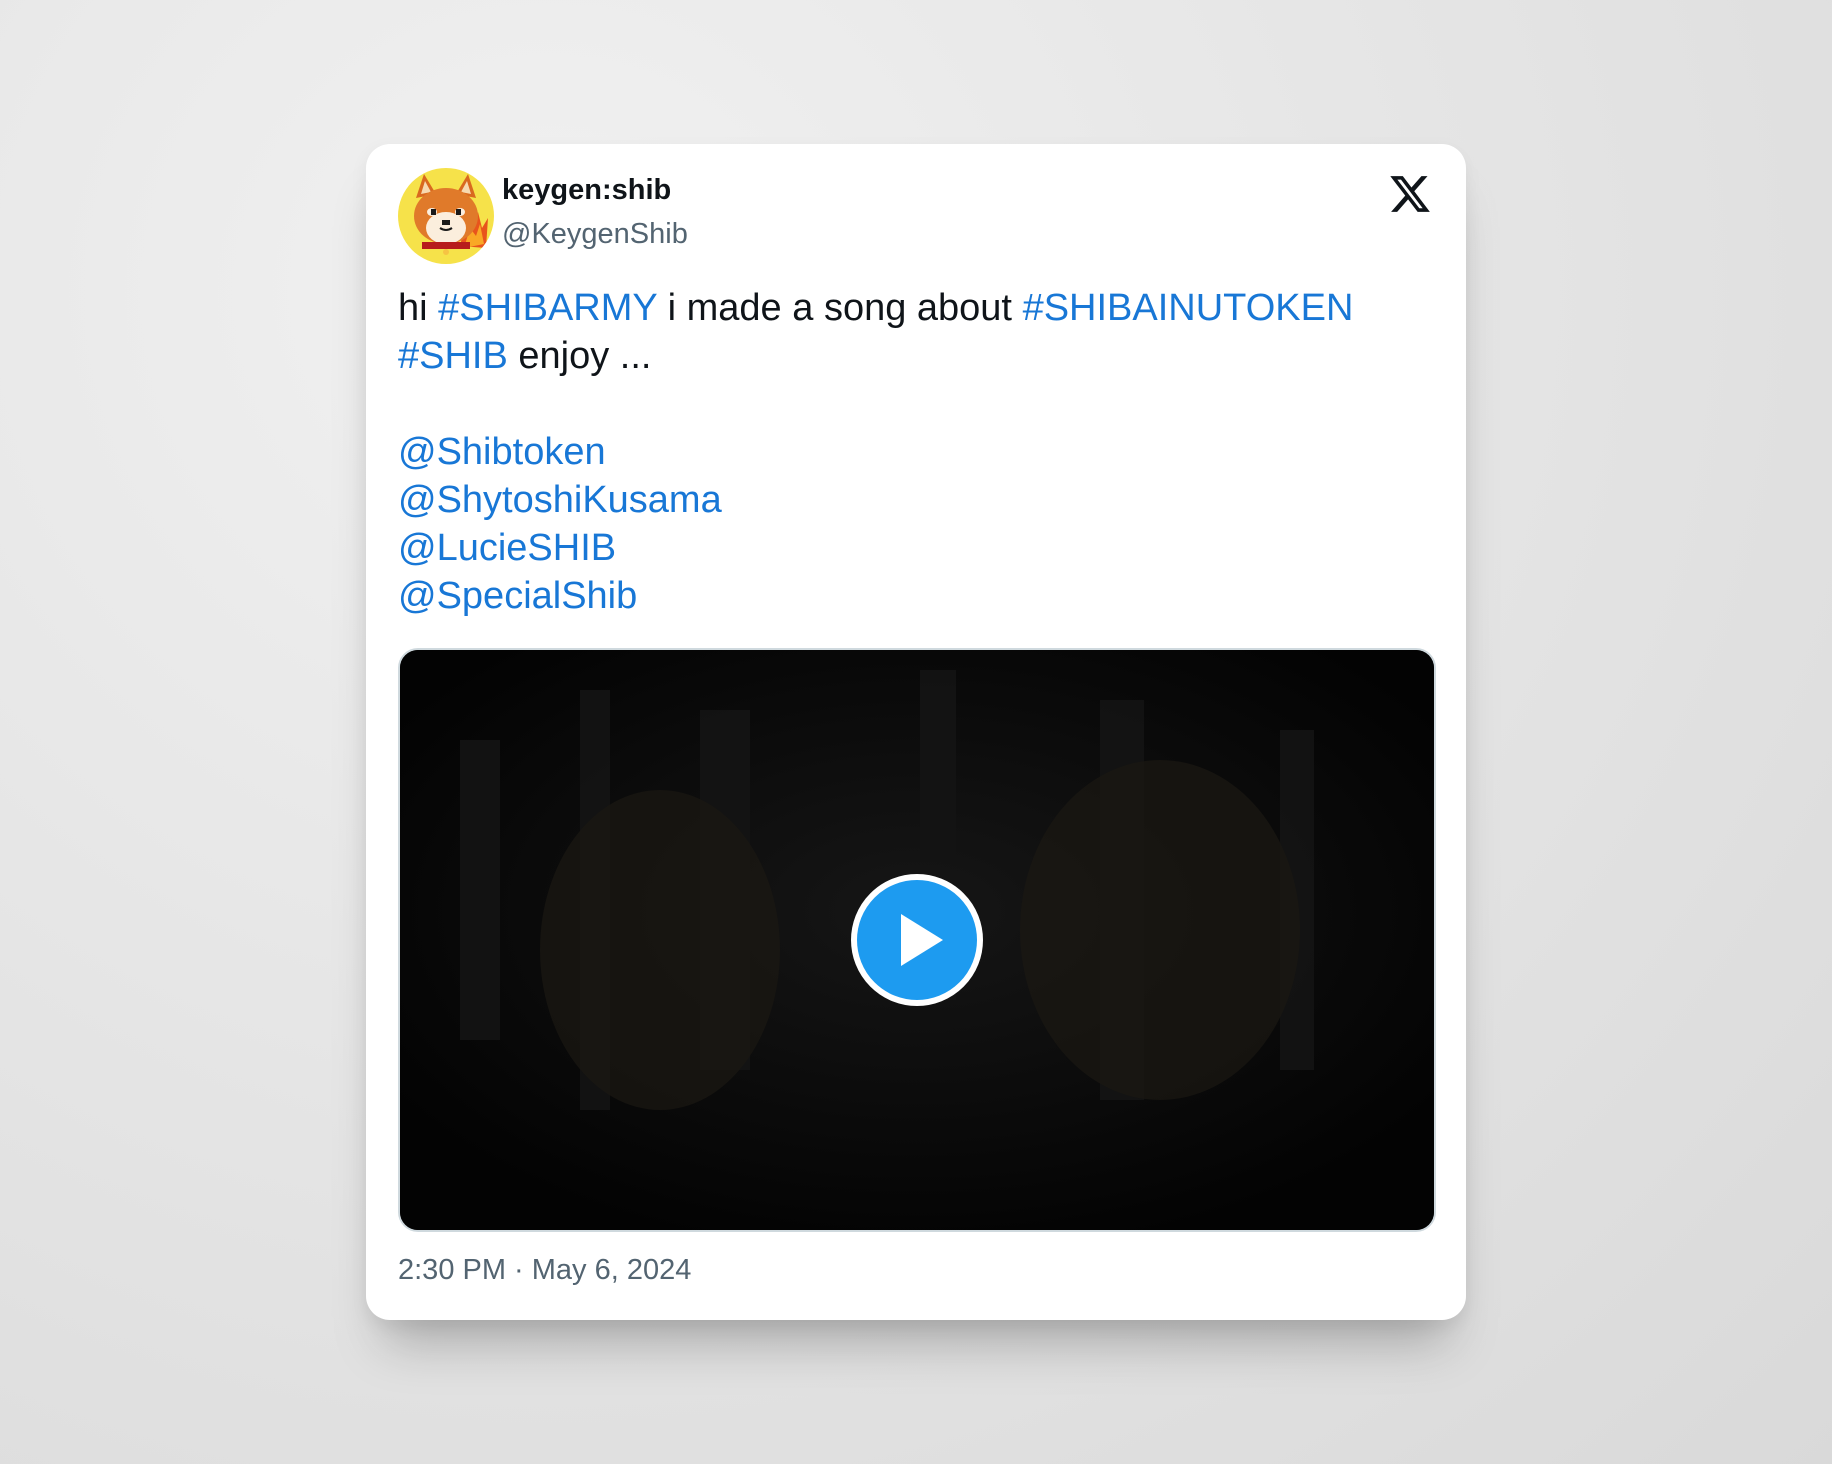 Image resolution: width=1832 pixels, height=1464 pixels. Describe the element at coordinates (453, 356) in the screenshot. I see `hashtag-shib: #SHIB` at that location.